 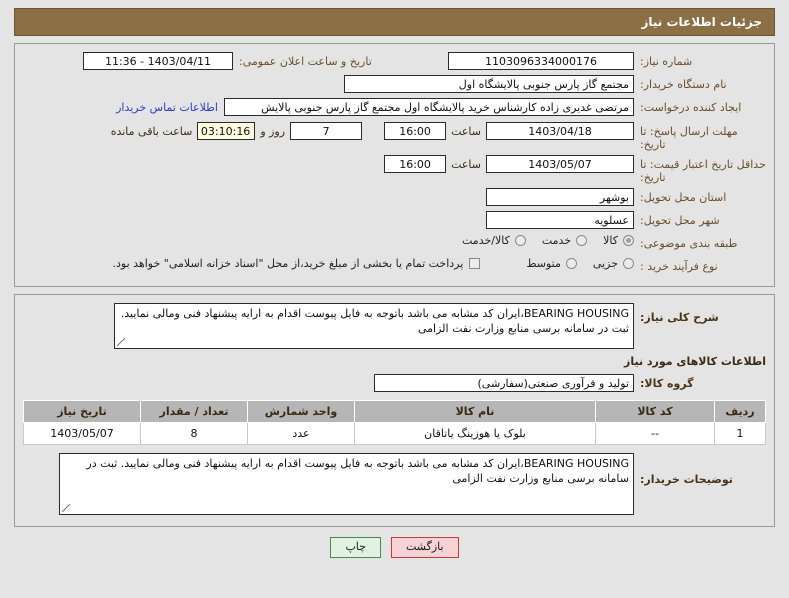 I want to click on category-option-label: کالا, so click(x=610, y=240).